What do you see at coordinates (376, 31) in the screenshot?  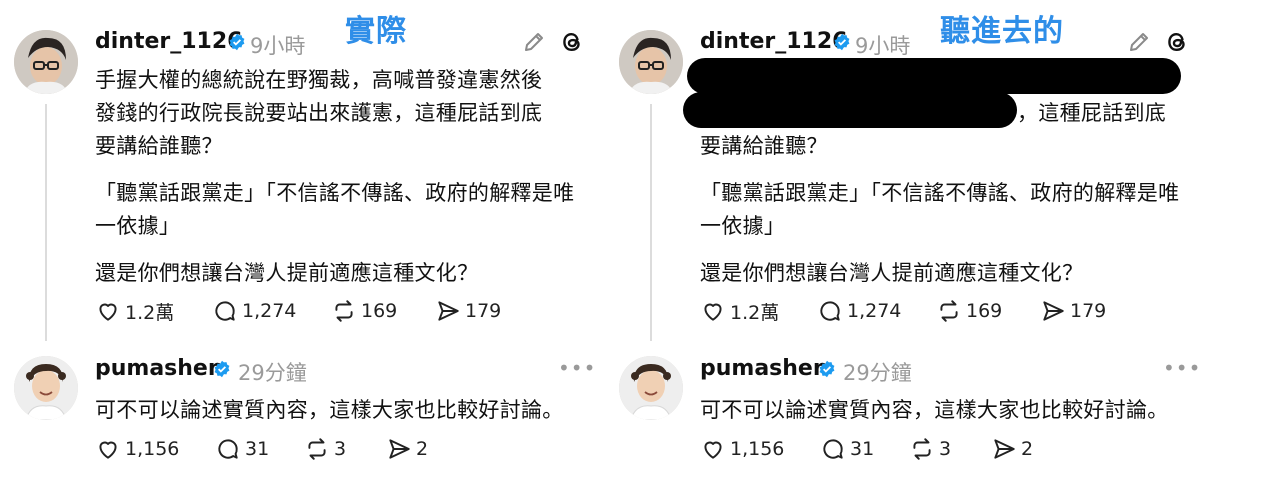 I see `caption-actual: 實際` at bounding box center [376, 31].